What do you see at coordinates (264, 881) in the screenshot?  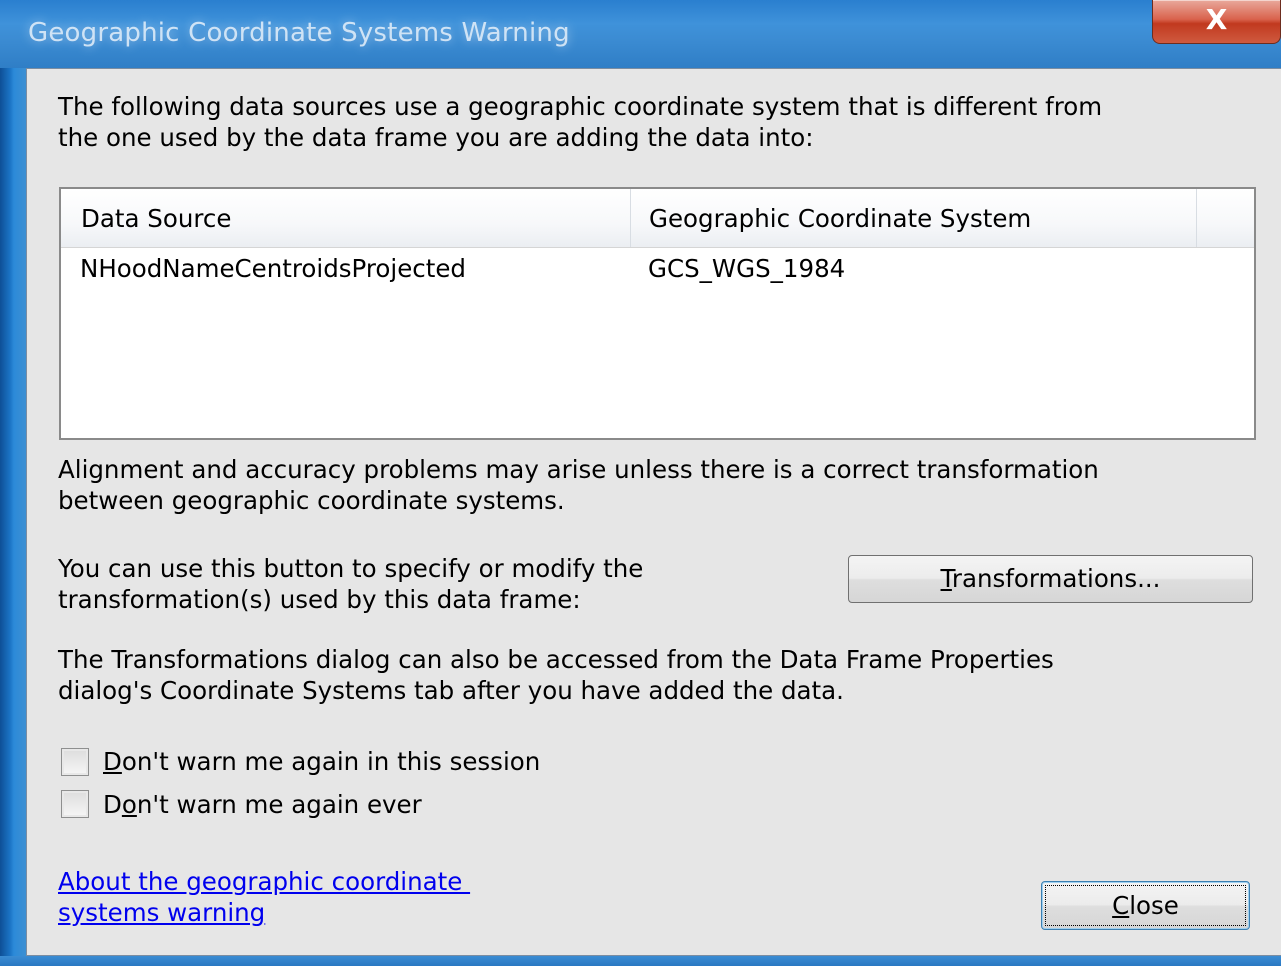 I see `help-link-line-1: About the geographic coordinate` at bounding box center [264, 881].